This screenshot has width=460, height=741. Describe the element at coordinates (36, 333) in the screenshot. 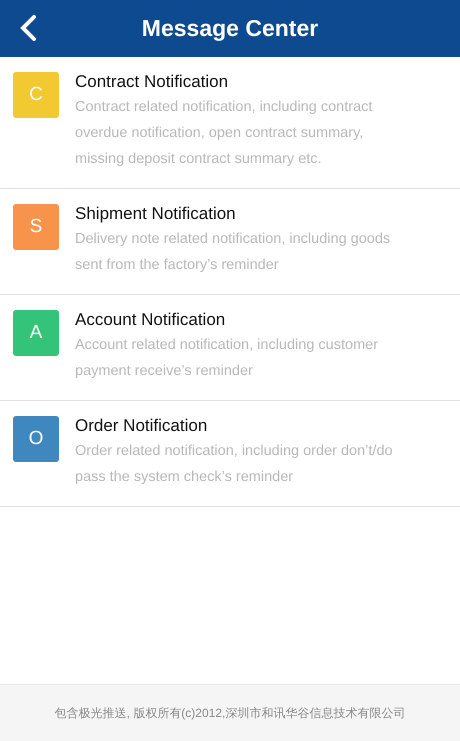

I see `letter-badge: A` at that location.